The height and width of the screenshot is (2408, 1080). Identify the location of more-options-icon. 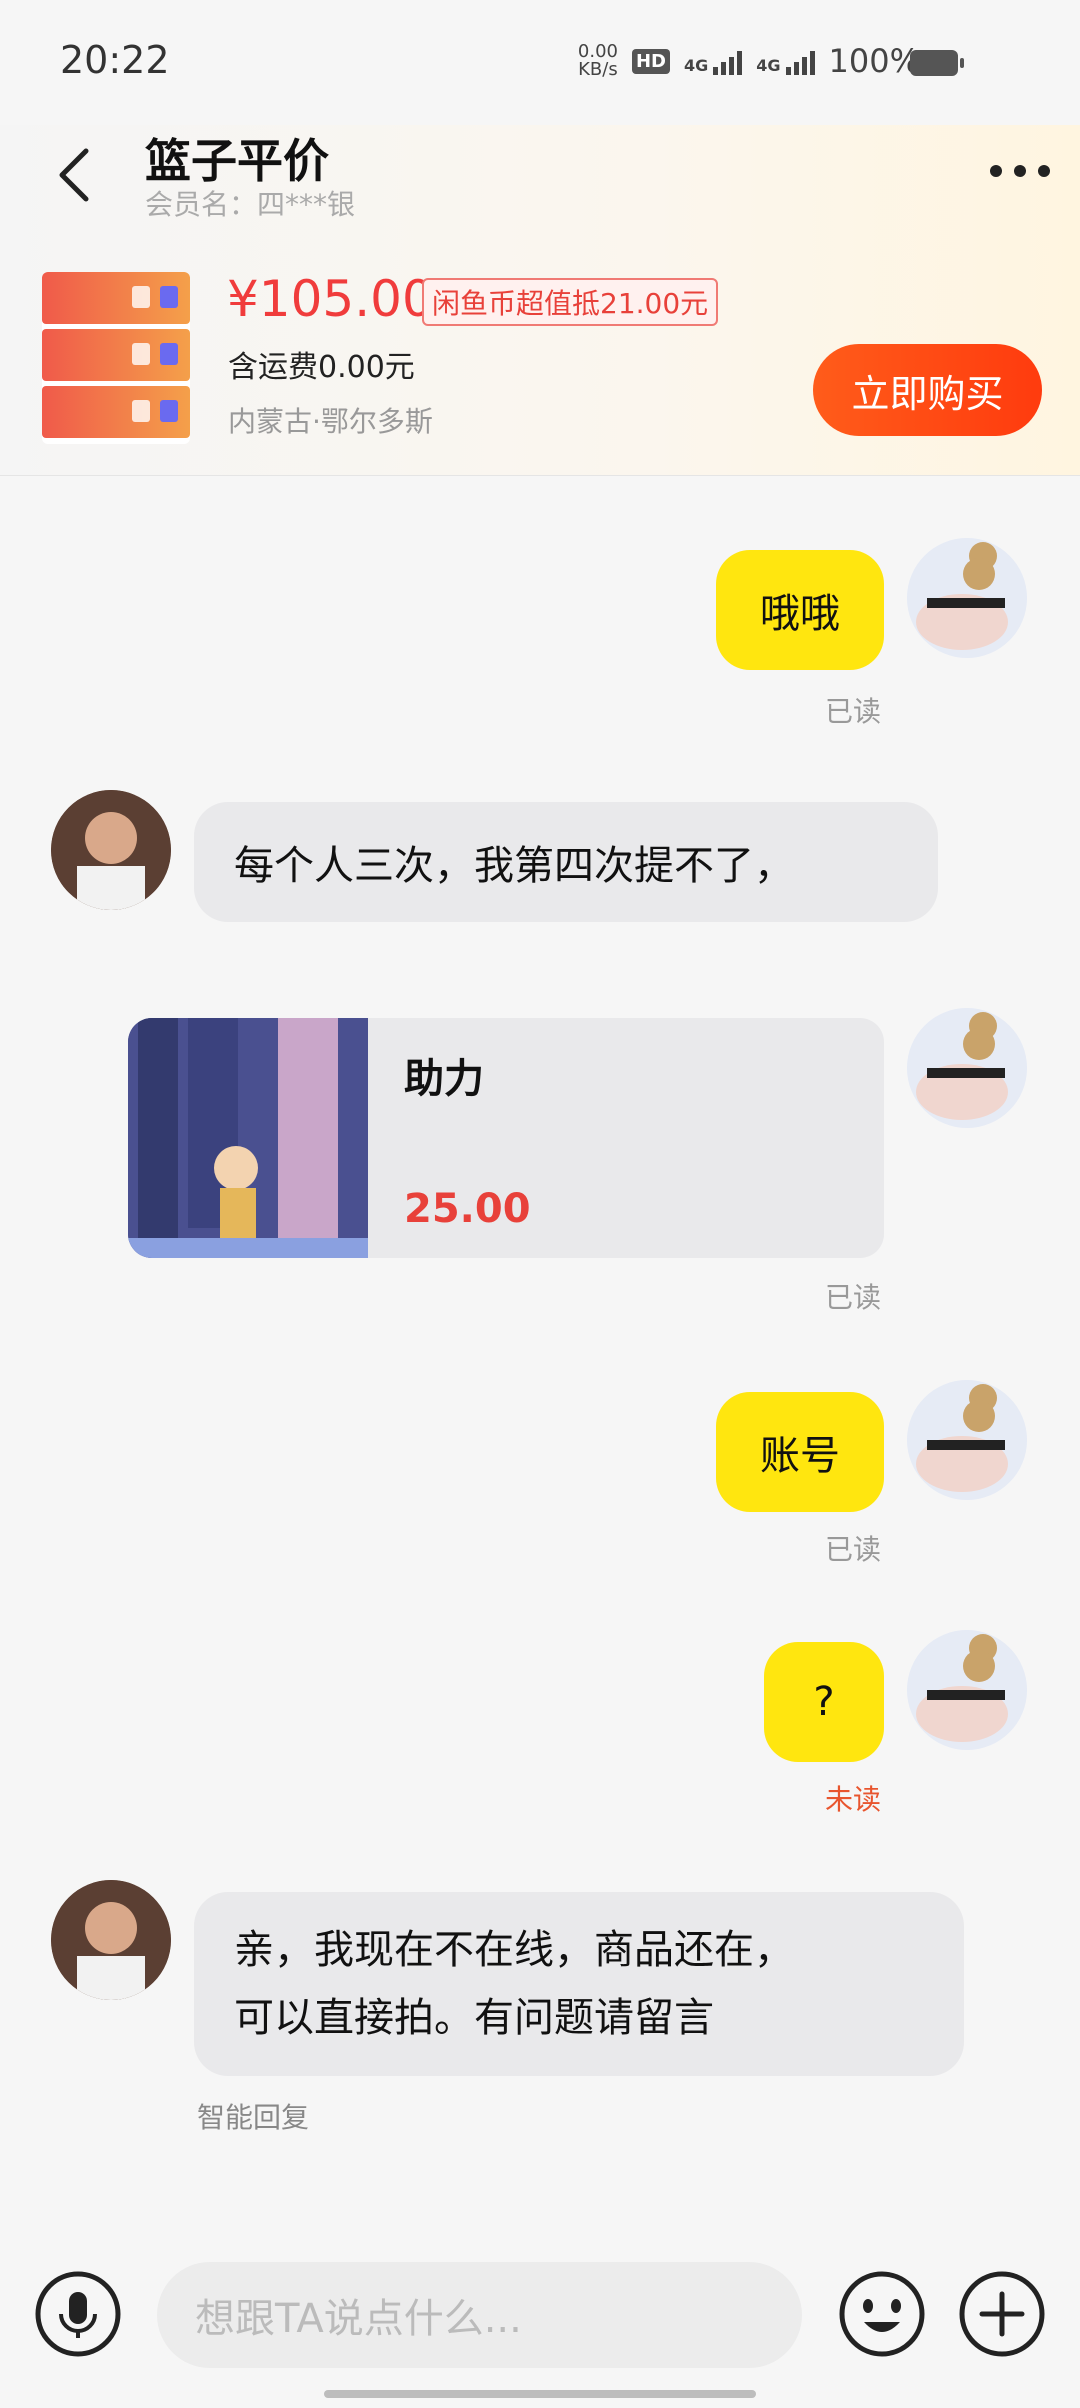
(1020, 171).